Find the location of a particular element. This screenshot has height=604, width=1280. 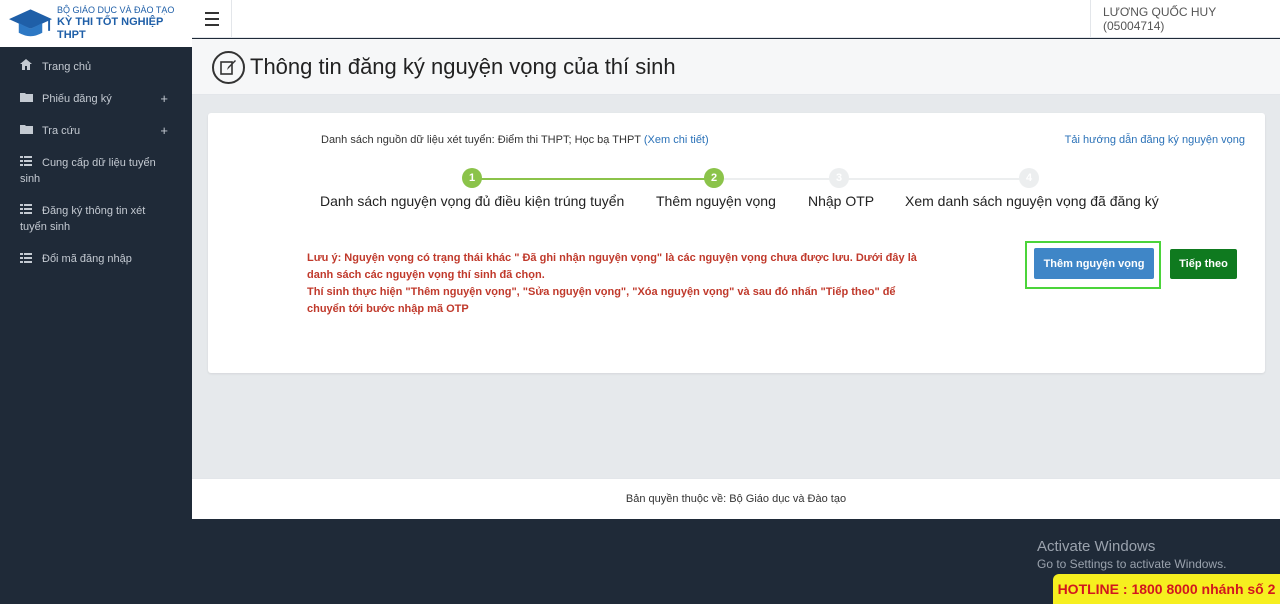

hotline-banner: HOTLINE : 1800 8000 nhánh số 2 is located at coordinates (1166, 589).